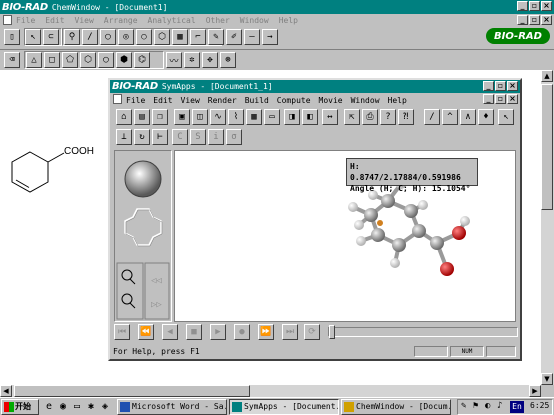 Image resolution: width=554 pixels, height=415 pixels. I want to click on ring-tool-icon: ◎, so click(126, 37).